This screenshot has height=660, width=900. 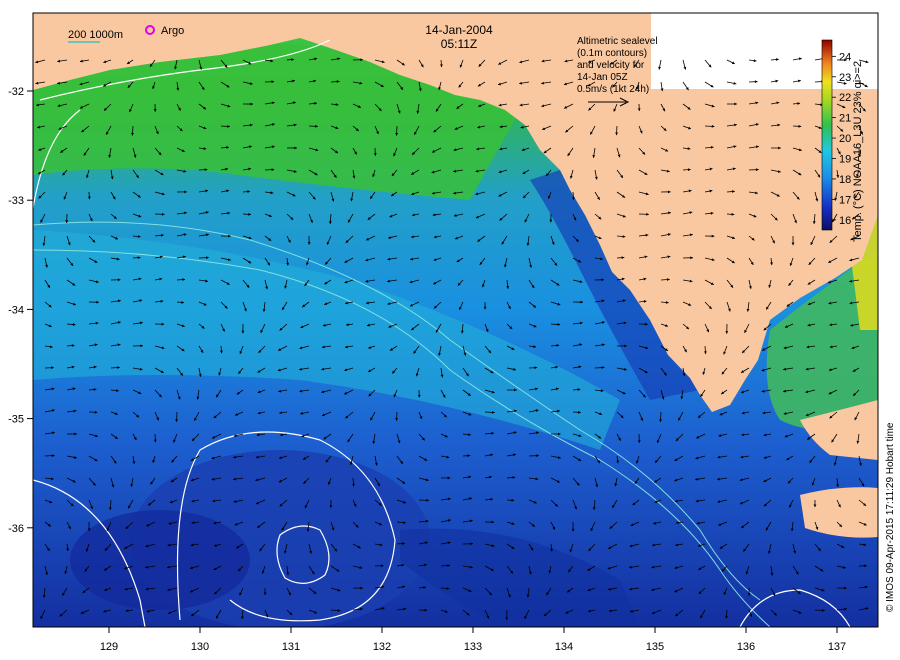 I want to click on velocity-note-line4: 14-Jan 05Z, so click(x=602, y=77).